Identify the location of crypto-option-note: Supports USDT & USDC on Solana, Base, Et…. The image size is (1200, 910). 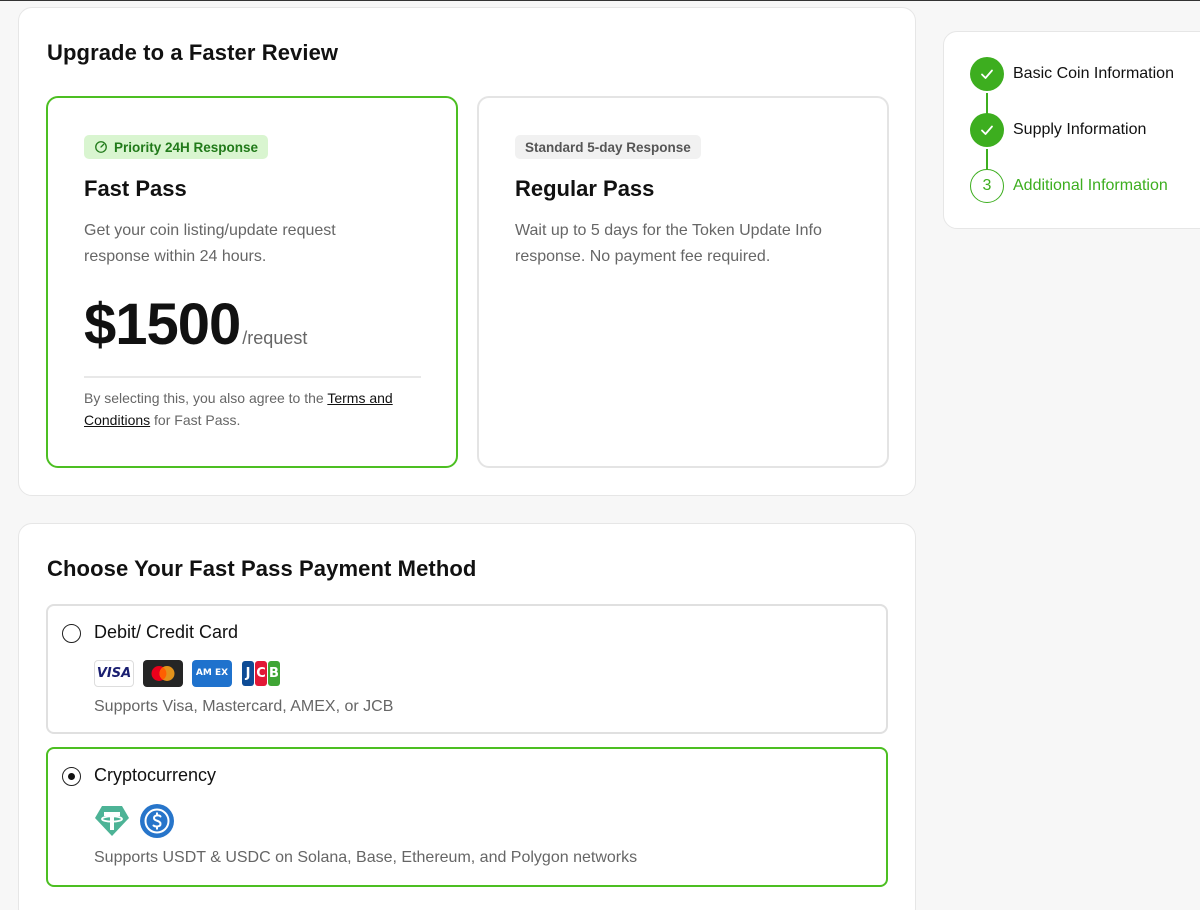
(366, 857).